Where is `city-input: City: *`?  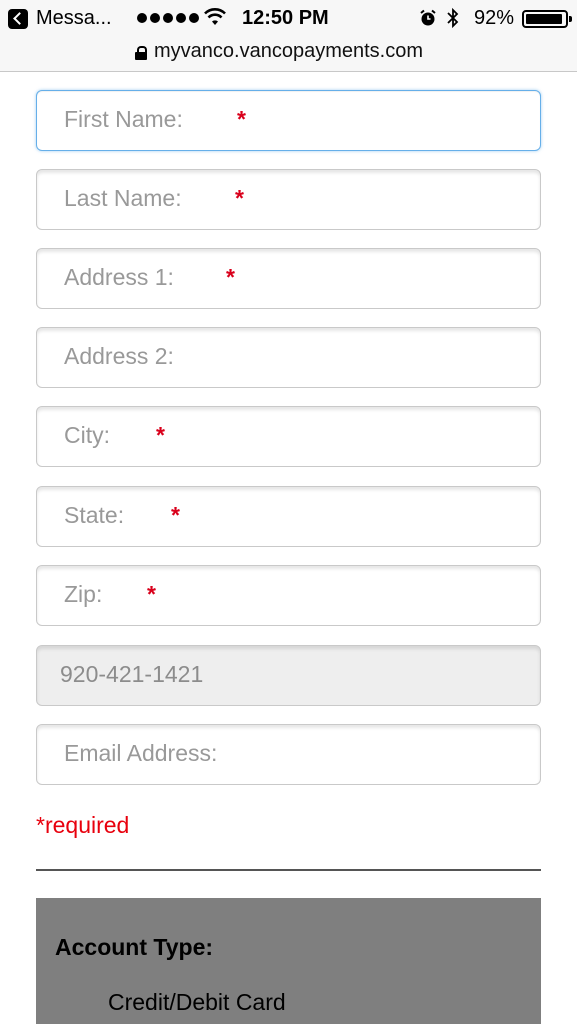
city-input: City: * is located at coordinates (288, 436).